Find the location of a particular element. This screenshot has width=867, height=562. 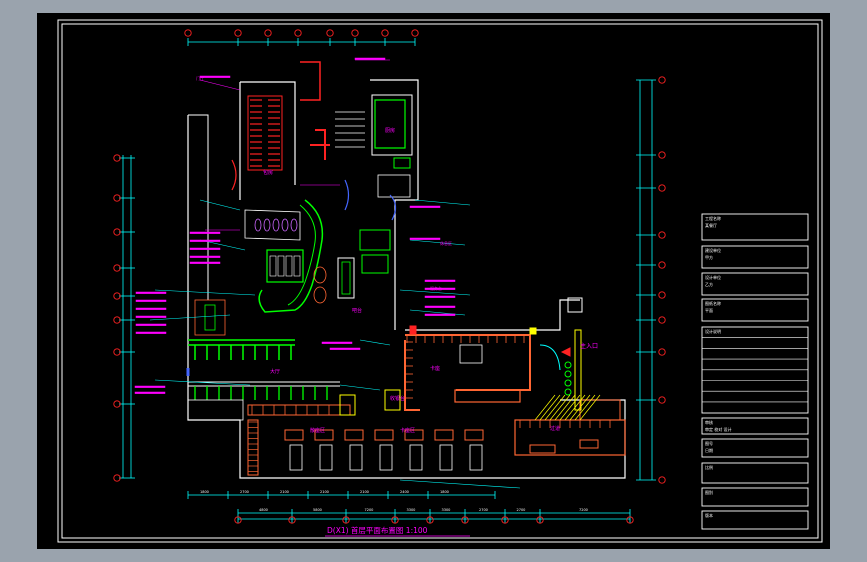

title-block-label: 比例 is located at coordinates (709, 467).